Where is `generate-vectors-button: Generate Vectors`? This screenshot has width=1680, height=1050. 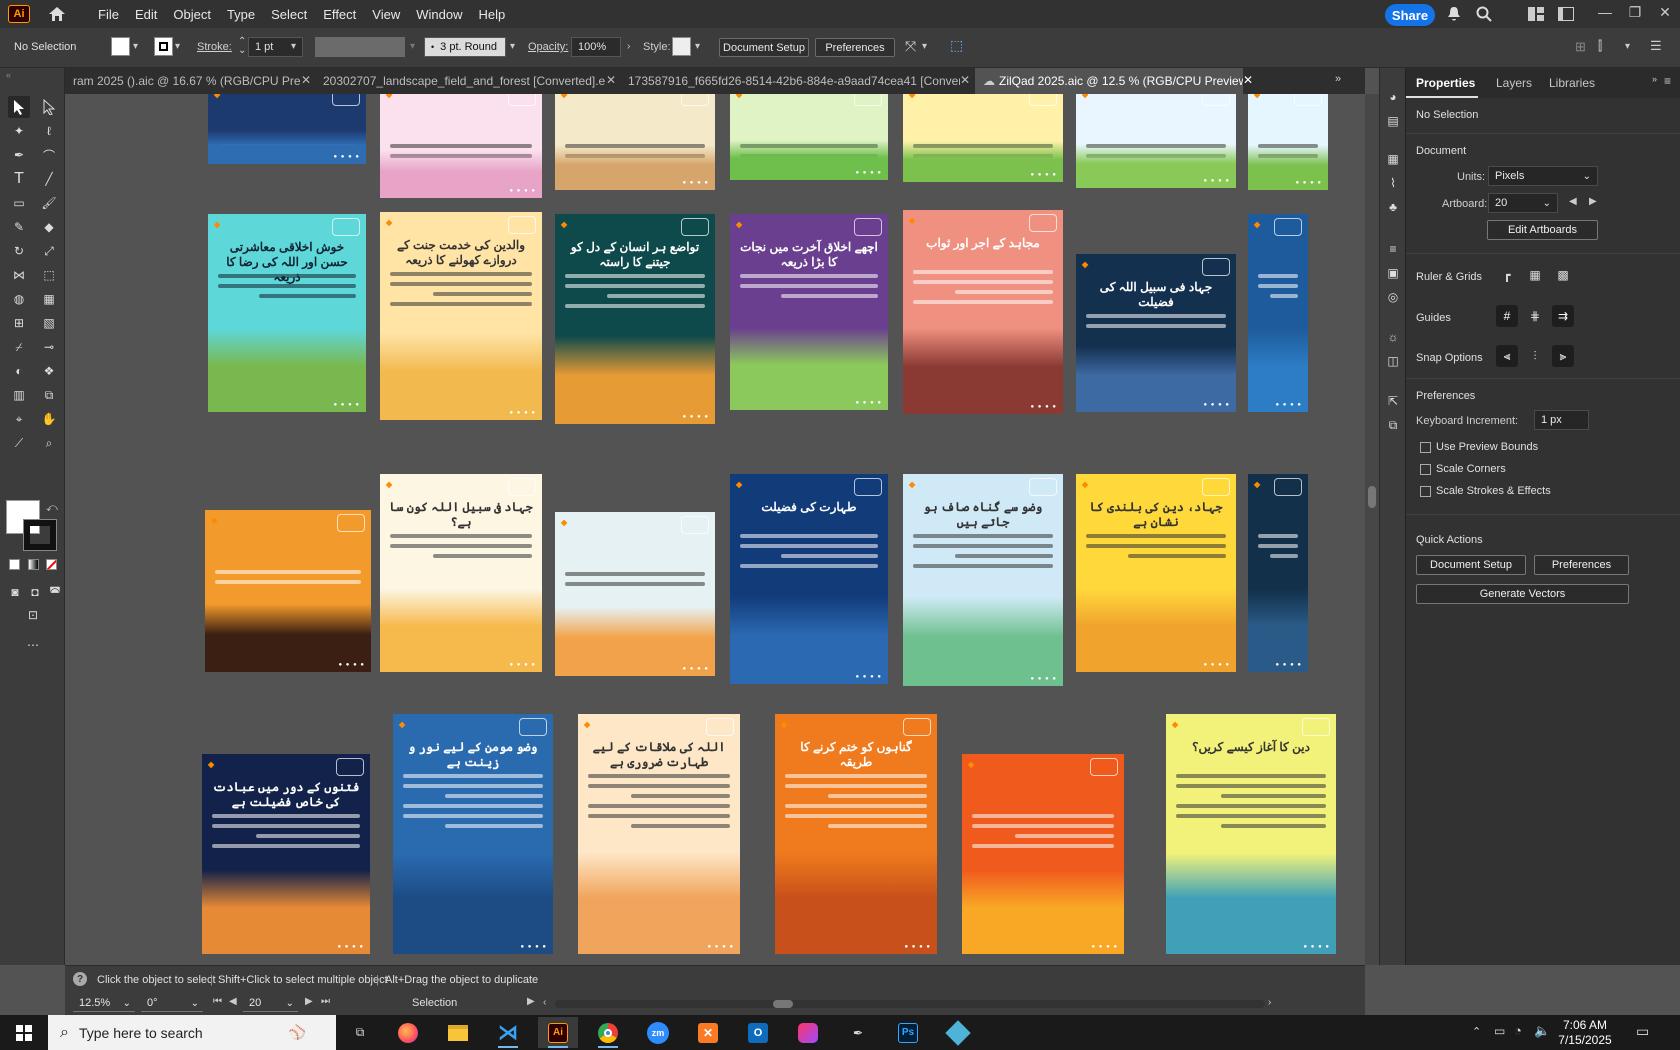
generate-vectors-button: Generate Vectors is located at coordinates (1522, 594).